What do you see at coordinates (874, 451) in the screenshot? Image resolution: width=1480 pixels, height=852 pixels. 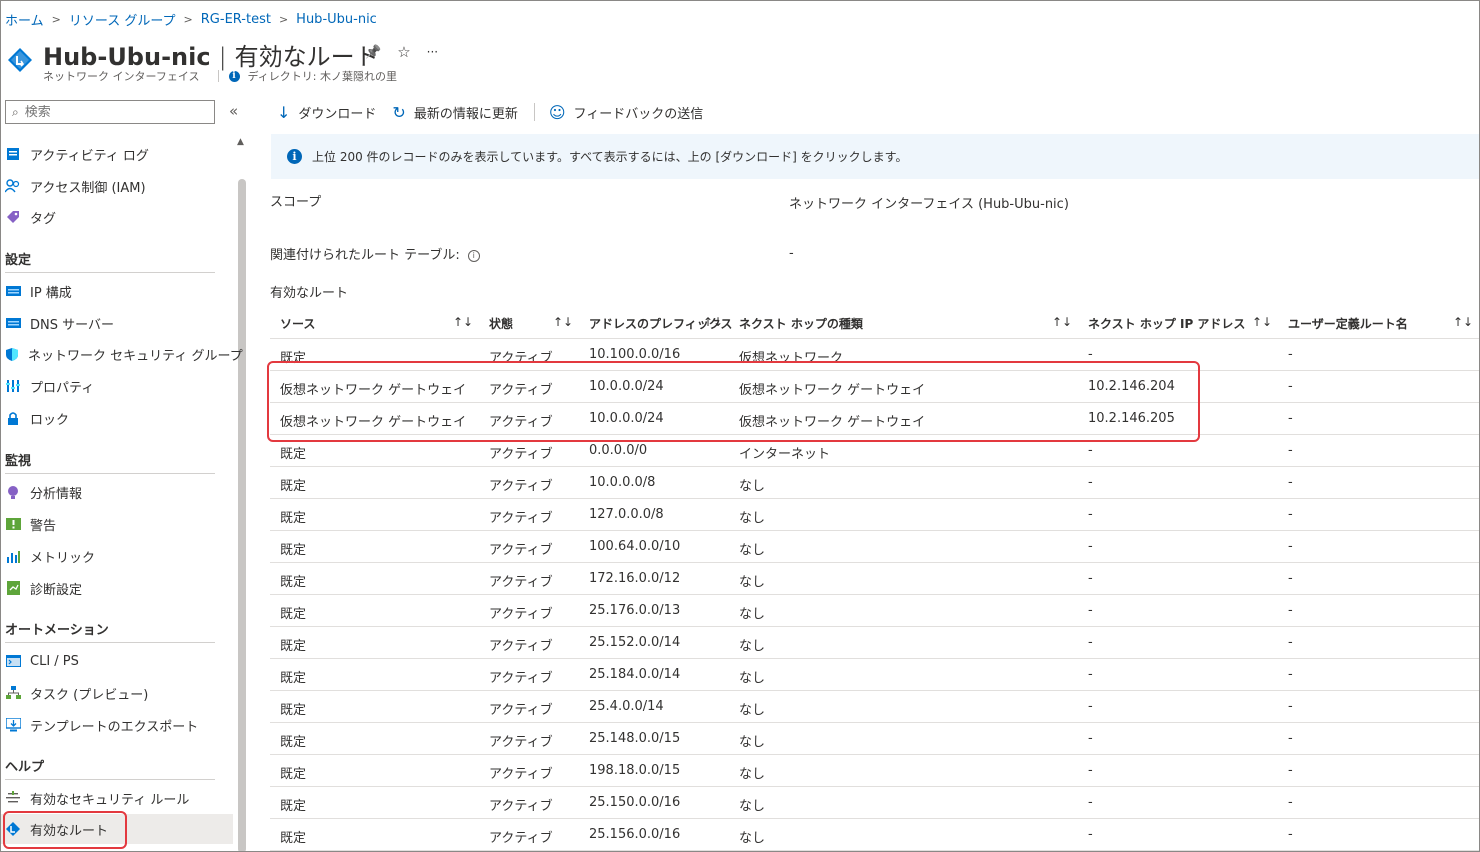 I see `table-row: 既定 アクティブ 0.0.0.0/0 インターネット - -` at bounding box center [874, 451].